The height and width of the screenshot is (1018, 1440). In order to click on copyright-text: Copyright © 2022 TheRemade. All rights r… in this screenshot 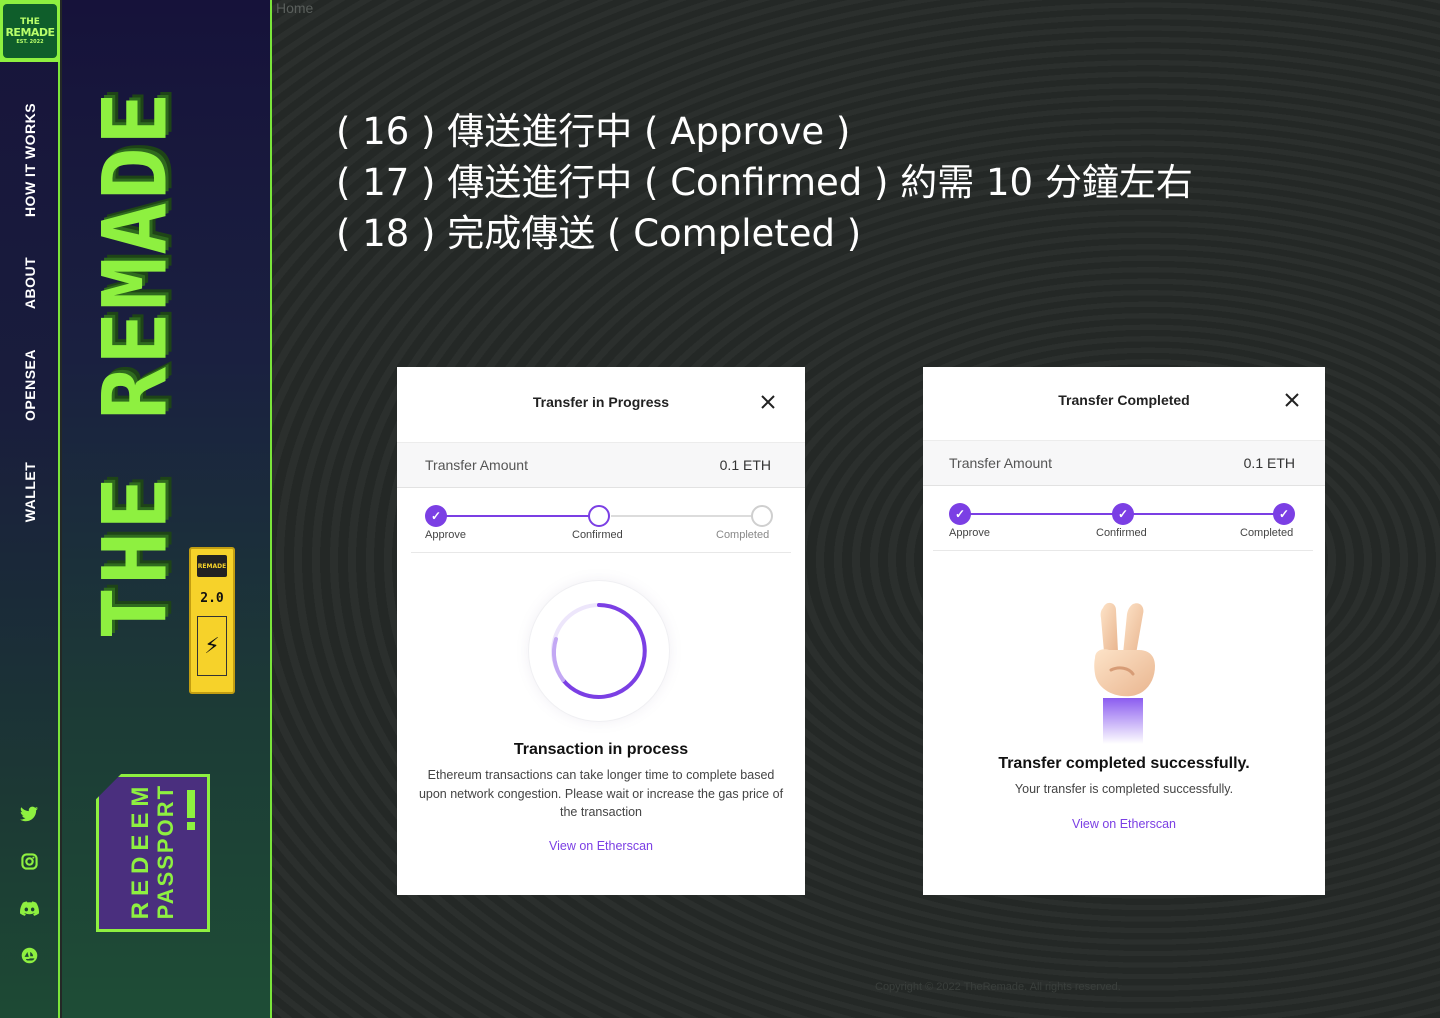, I will do `click(998, 987)`.